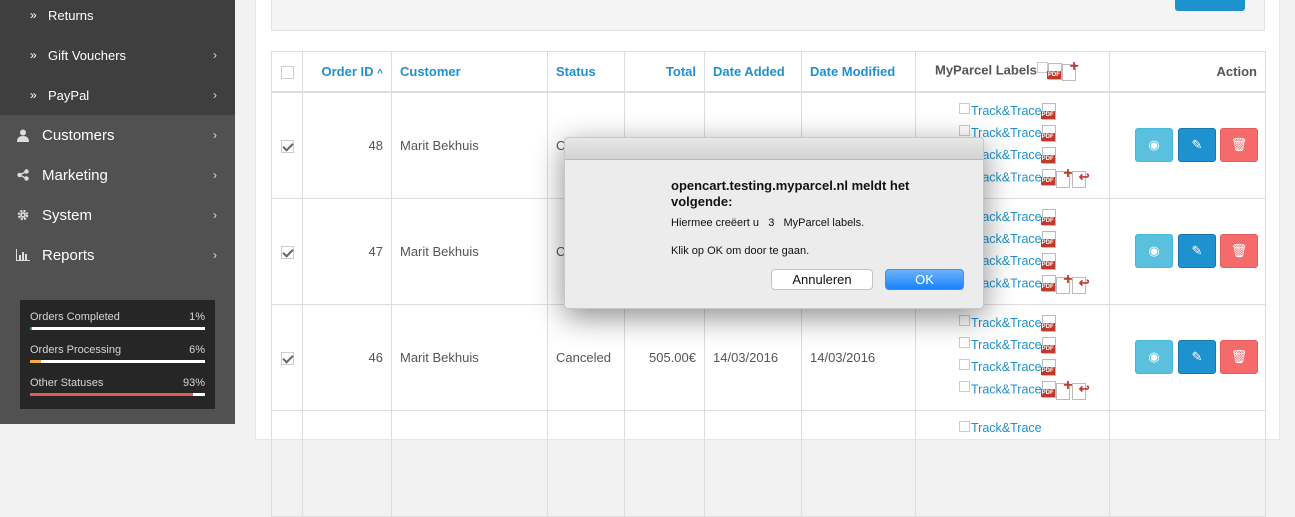 The width and height of the screenshot is (1295, 517). I want to click on sidebar-item-customers: Customers ›, so click(117, 135).